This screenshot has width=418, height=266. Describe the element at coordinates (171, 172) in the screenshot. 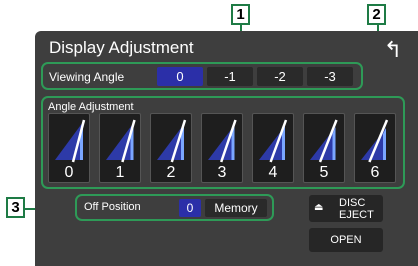

I see `angle-adjustment-label-2: 2` at that location.